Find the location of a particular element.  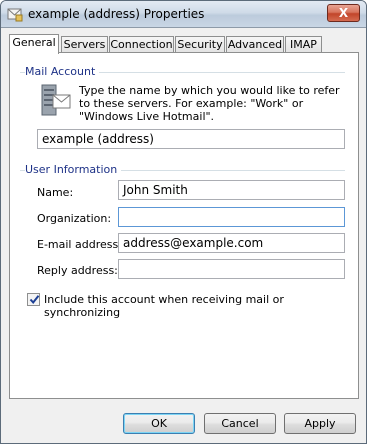

tab-connection-label: Connection is located at coordinates (141, 44).